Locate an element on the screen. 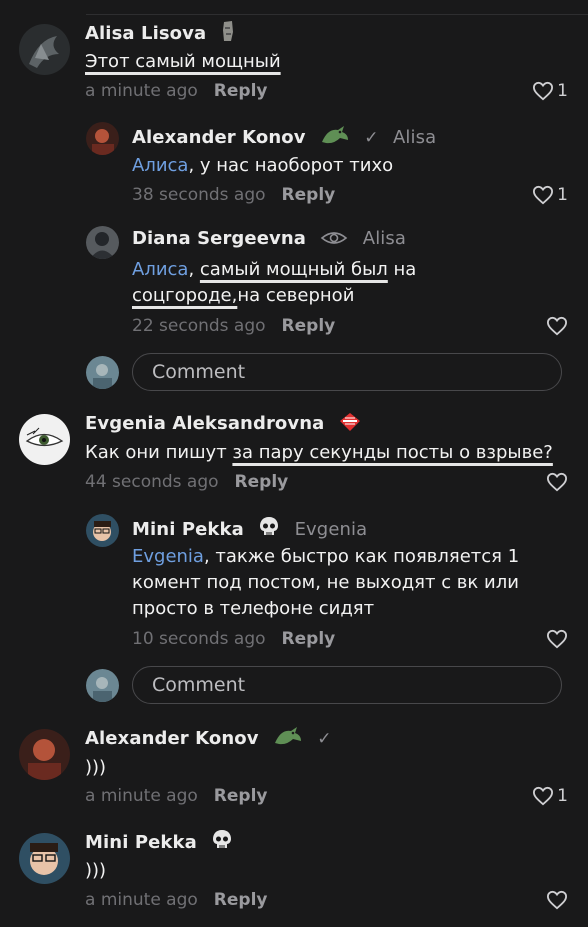  comment-meta: 38 seconds ago Reply is located at coordinates (233, 195).